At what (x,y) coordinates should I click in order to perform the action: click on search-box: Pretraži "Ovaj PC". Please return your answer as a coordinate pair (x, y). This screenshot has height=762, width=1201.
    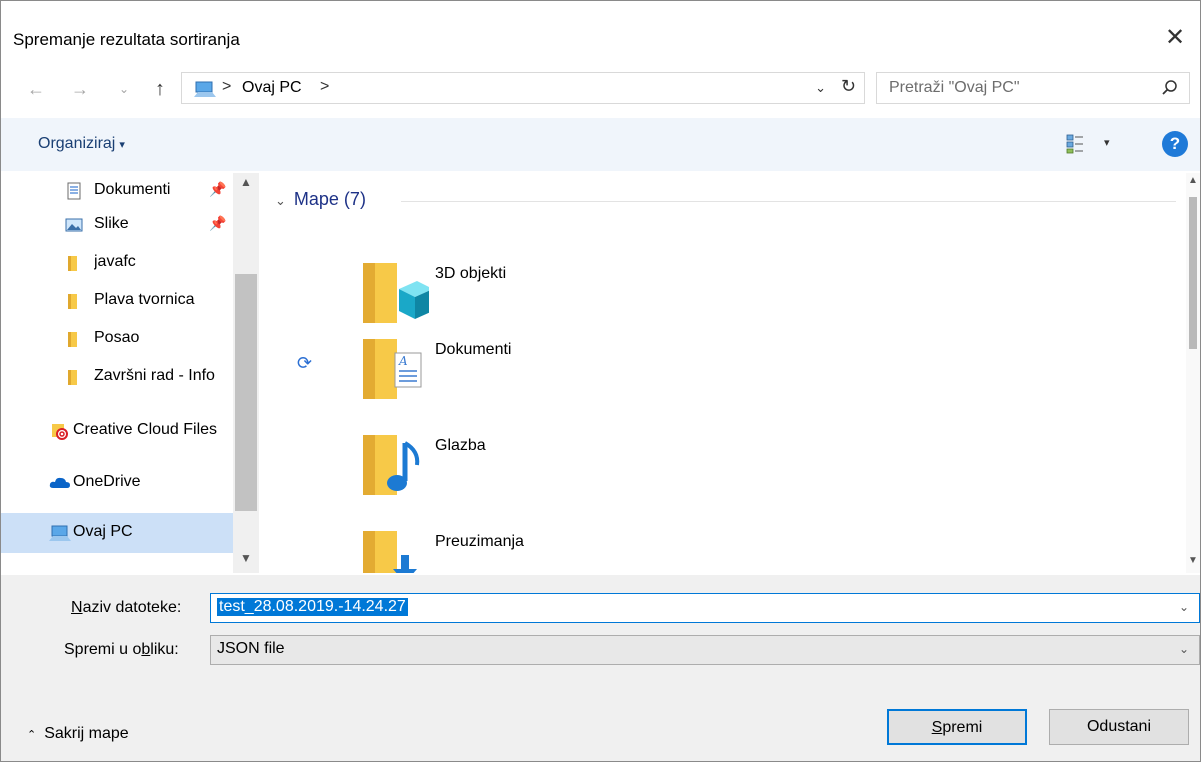
    Looking at the image, I should click on (1033, 88).